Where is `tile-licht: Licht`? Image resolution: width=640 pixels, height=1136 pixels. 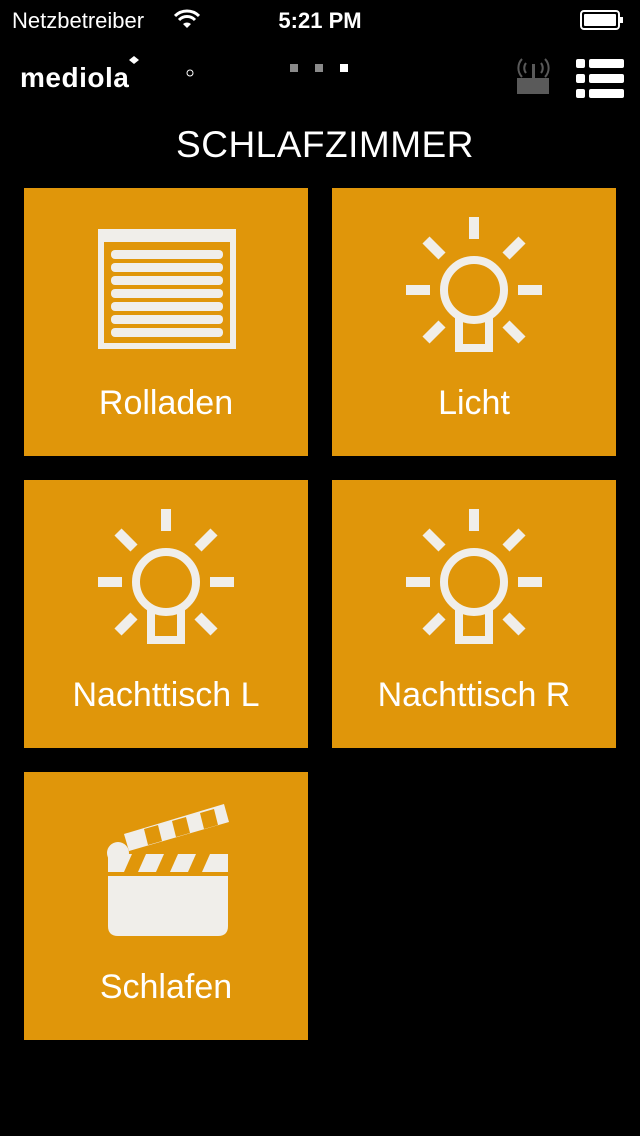
tile-licht: Licht is located at coordinates (474, 322).